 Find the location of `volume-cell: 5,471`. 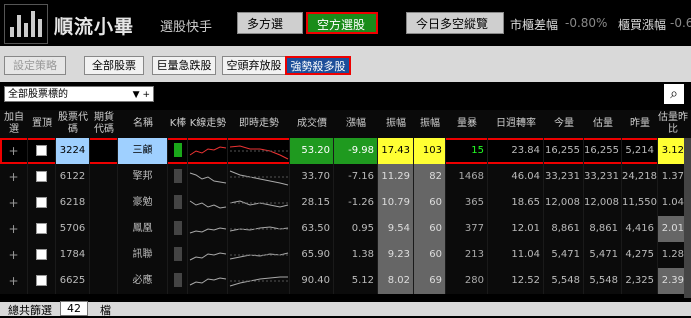

volume-cell: 5,471 is located at coordinates (564, 255).